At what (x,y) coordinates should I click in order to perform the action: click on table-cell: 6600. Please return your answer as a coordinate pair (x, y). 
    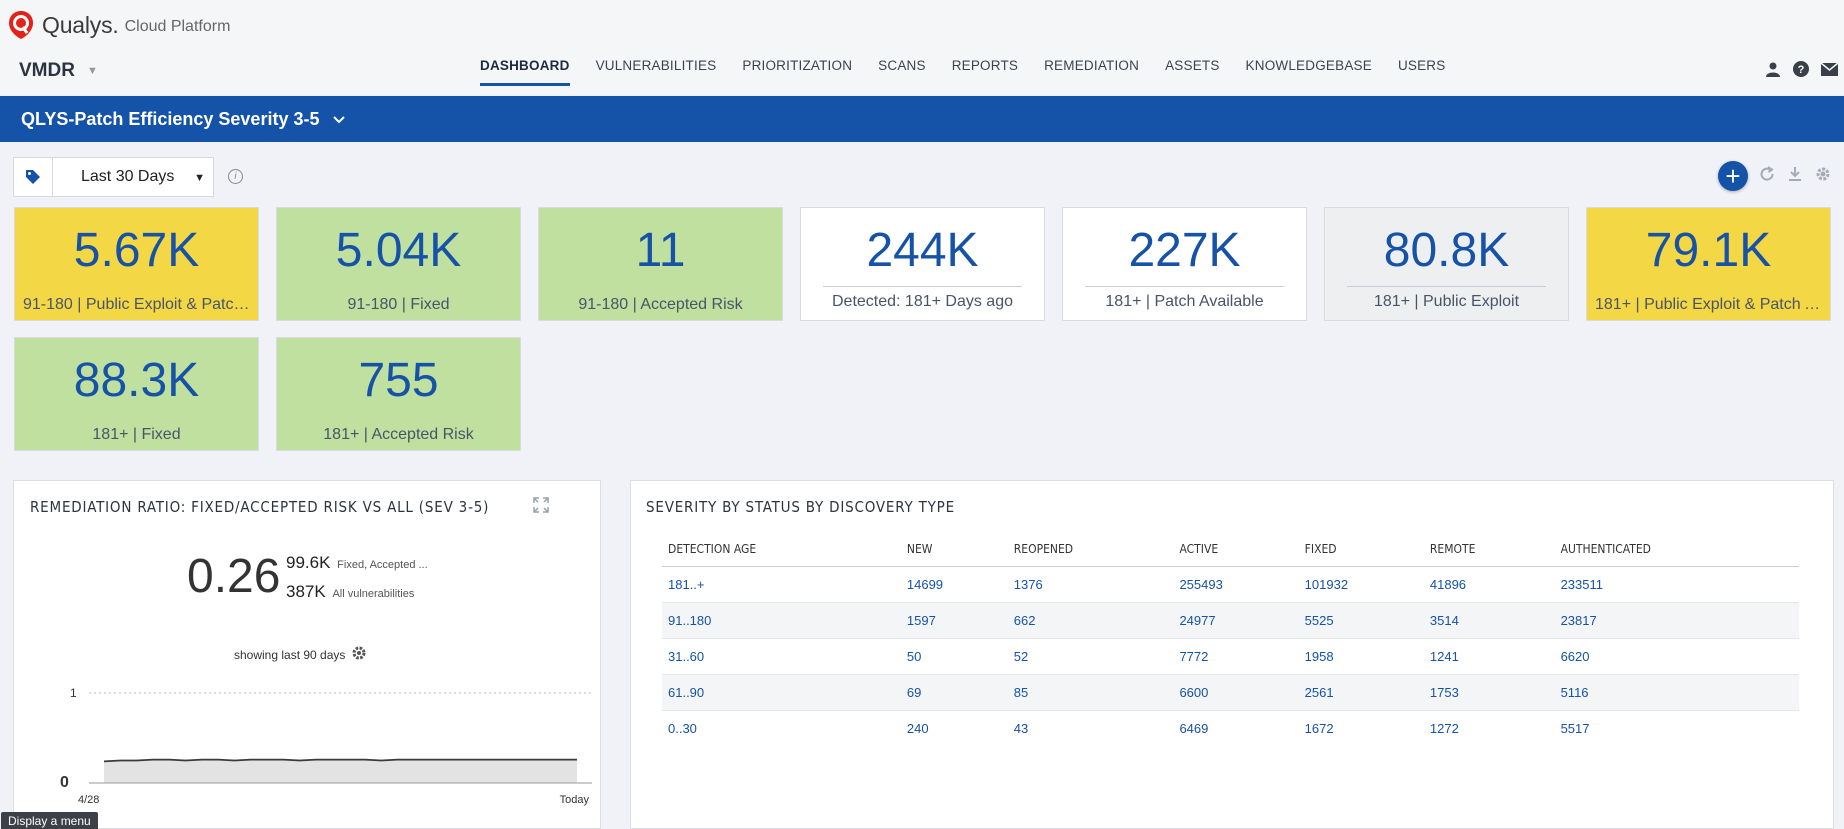
    Looking at the image, I should click on (1236, 692).